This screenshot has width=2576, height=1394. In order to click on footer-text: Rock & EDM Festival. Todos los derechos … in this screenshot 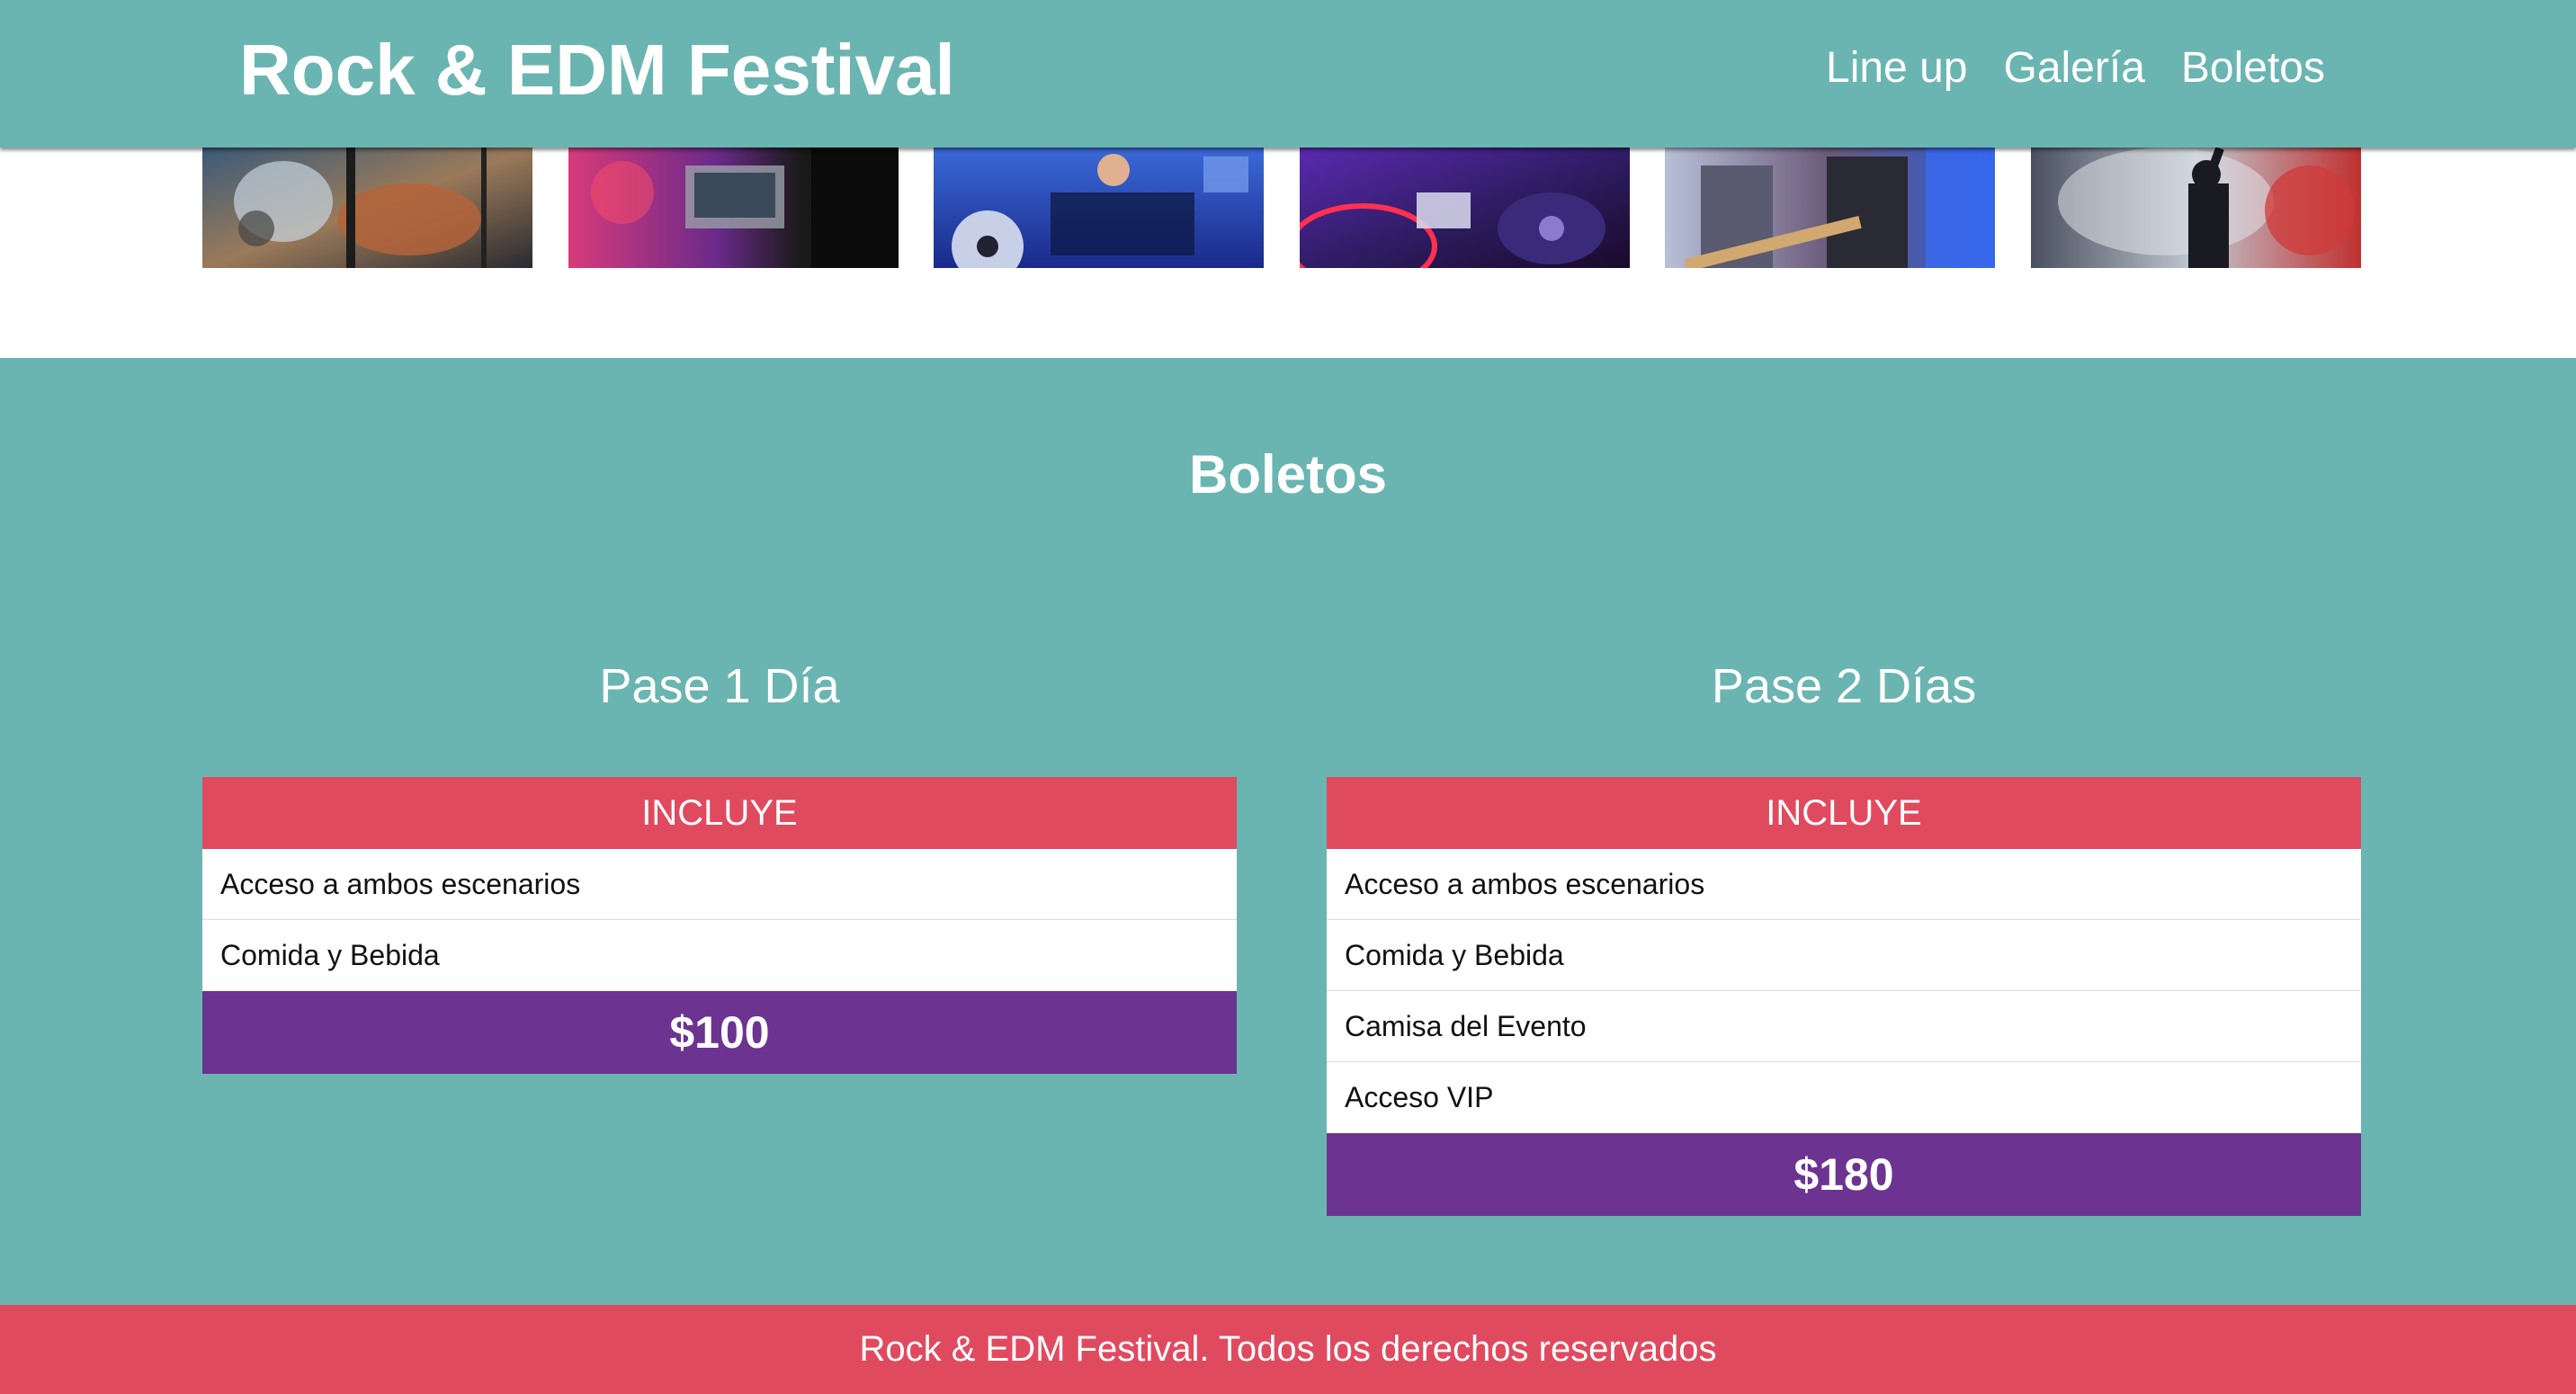, I will do `click(1288, 1349)`.